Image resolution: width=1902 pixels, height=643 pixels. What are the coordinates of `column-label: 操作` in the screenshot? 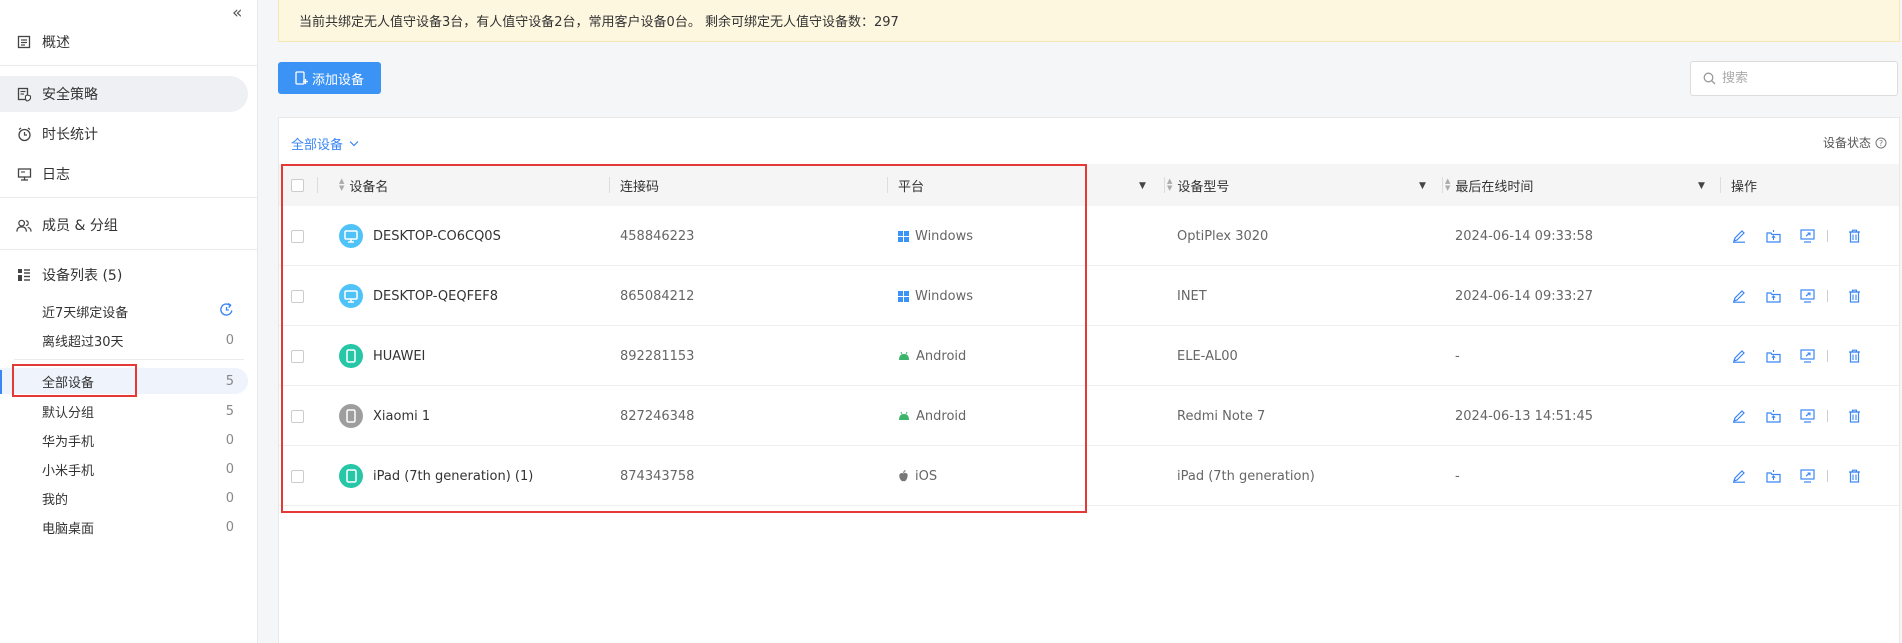 It's located at (1744, 187).